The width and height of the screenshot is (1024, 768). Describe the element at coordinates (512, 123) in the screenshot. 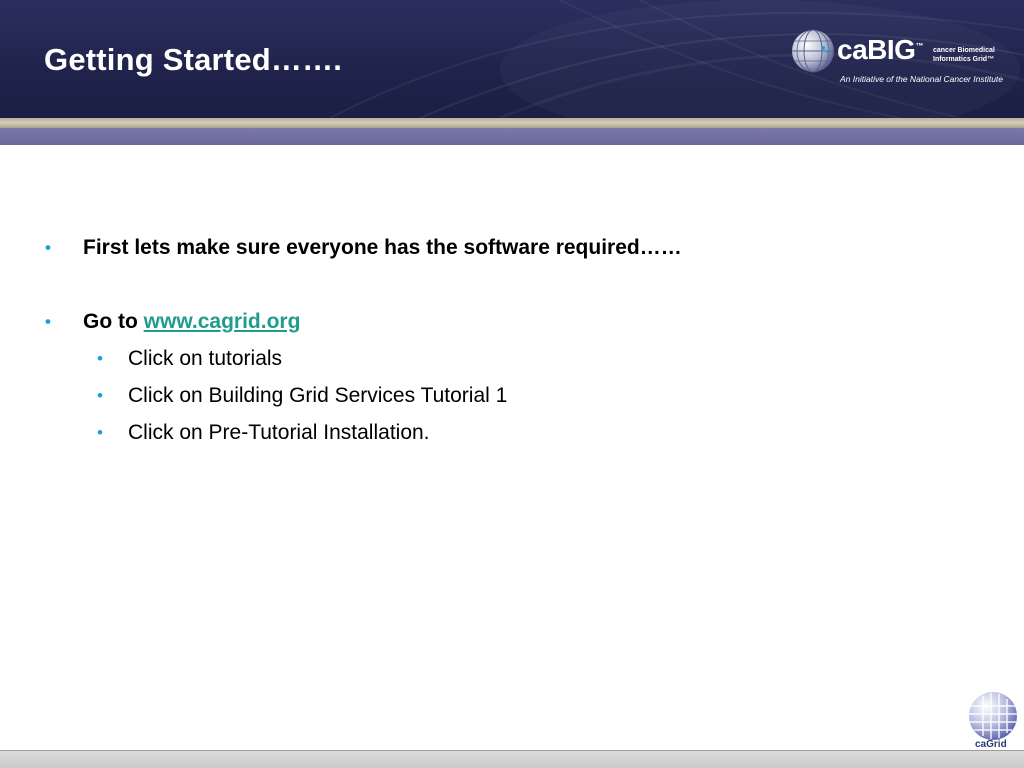

I see `header-stripe-tan` at that location.